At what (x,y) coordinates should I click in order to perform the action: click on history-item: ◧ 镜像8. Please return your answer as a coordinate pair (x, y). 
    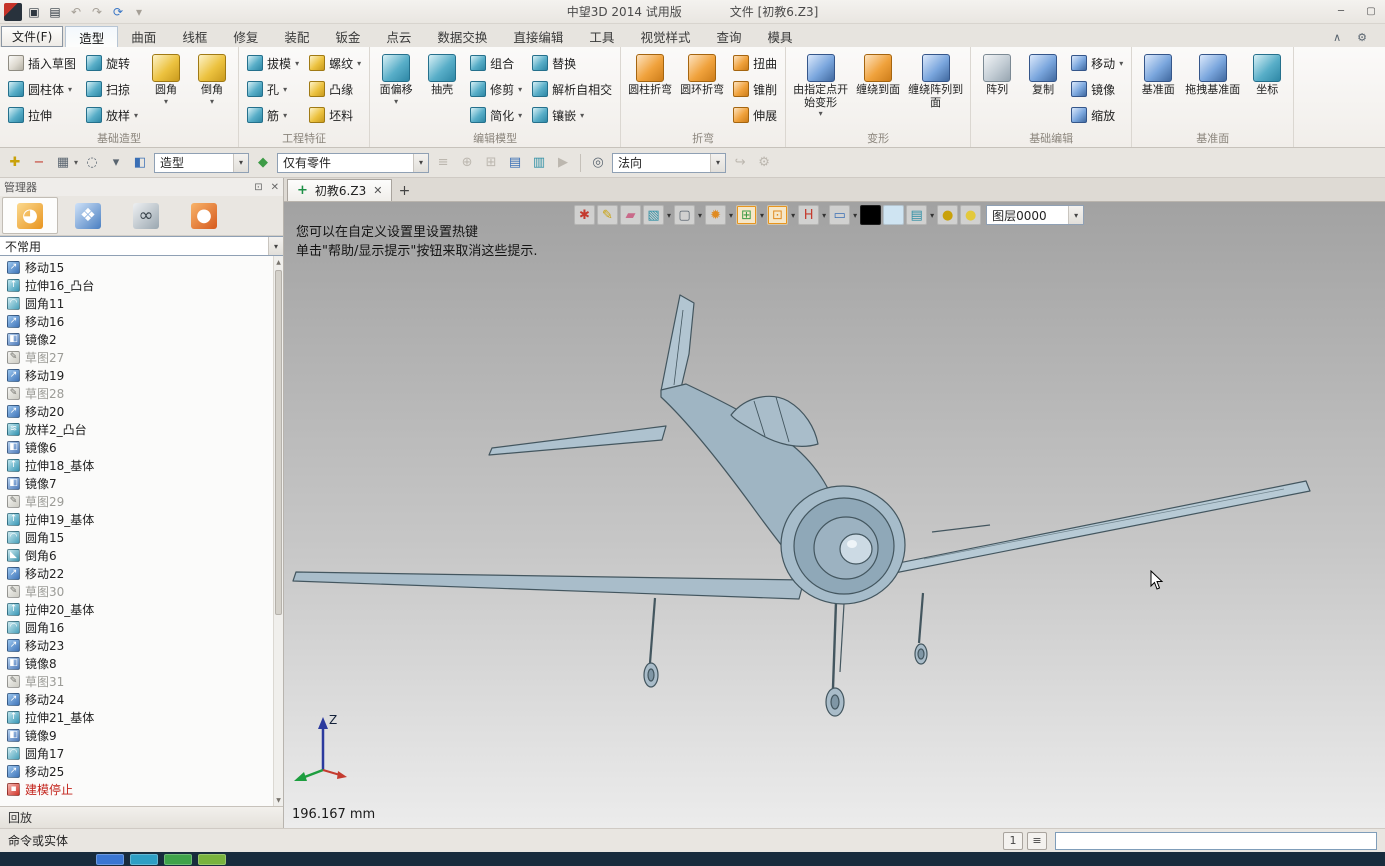
    Looking at the image, I should click on (136, 663).